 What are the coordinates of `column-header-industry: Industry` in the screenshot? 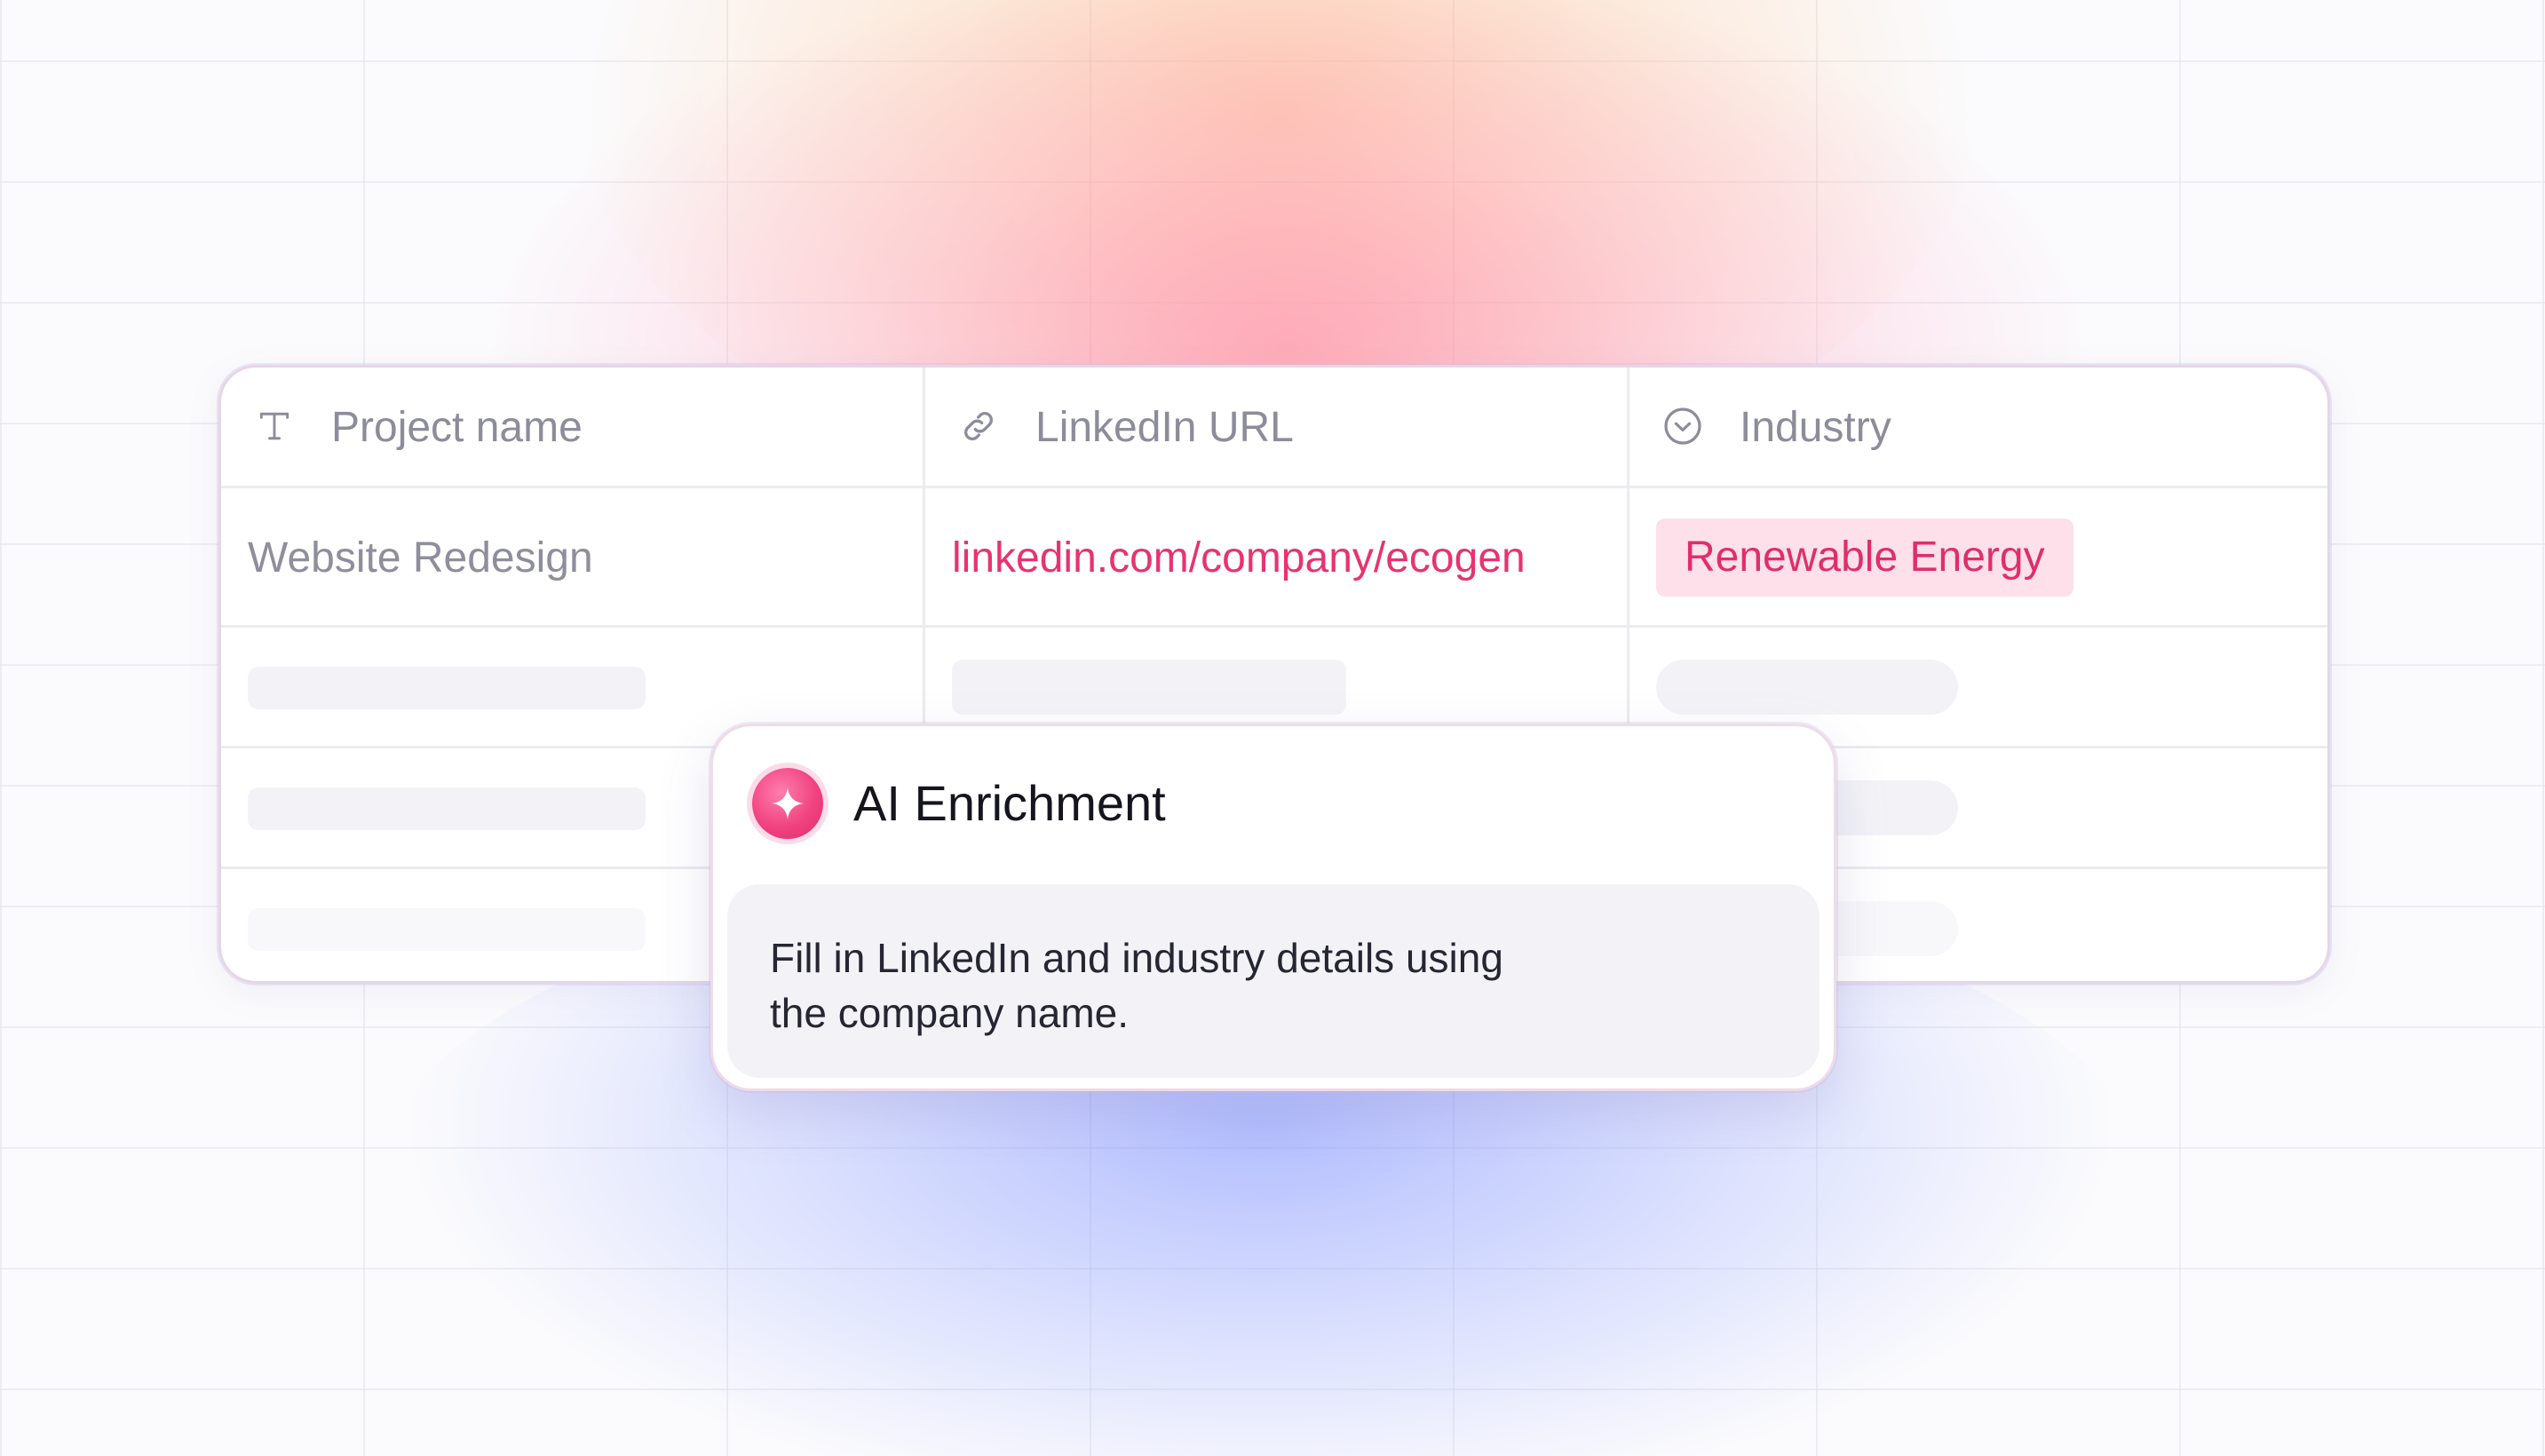 It's located at (1978, 427).